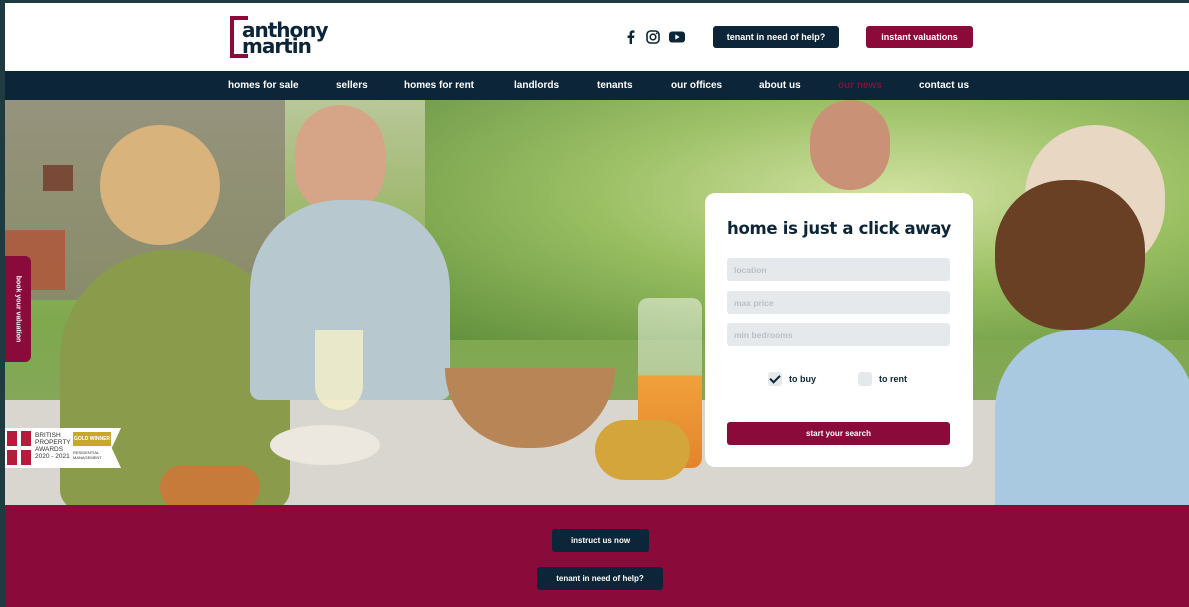  What do you see at coordinates (160, 185) in the screenshot?
I see `woman-head` at bounding box center [160, 185].